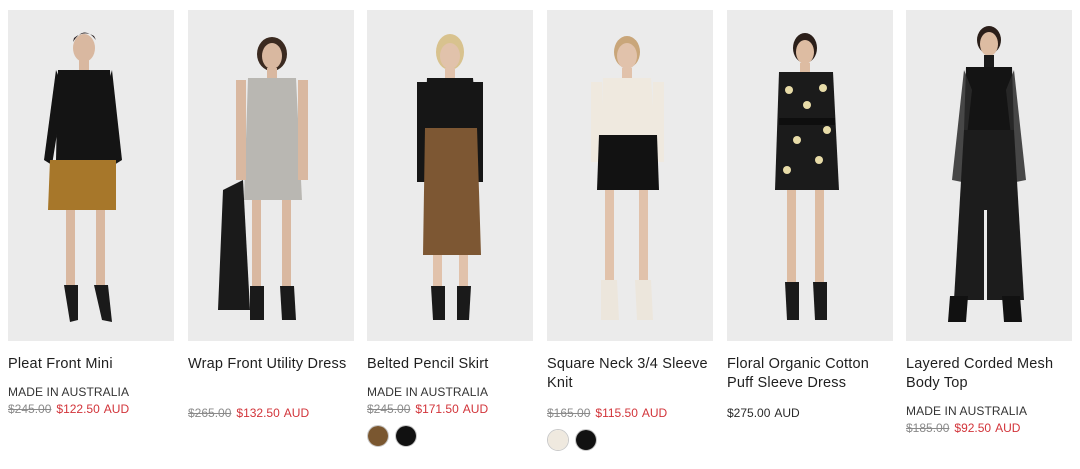 Image resolution: width=1080 pixels, height=469 pixels. I want to click on price-row: $185.00 $92.50 AUD, so click(989, 428).